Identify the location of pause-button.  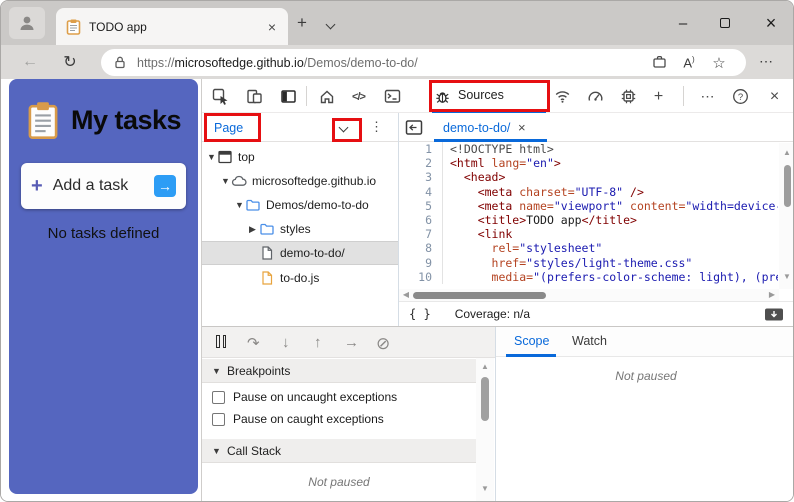
(221, 341).